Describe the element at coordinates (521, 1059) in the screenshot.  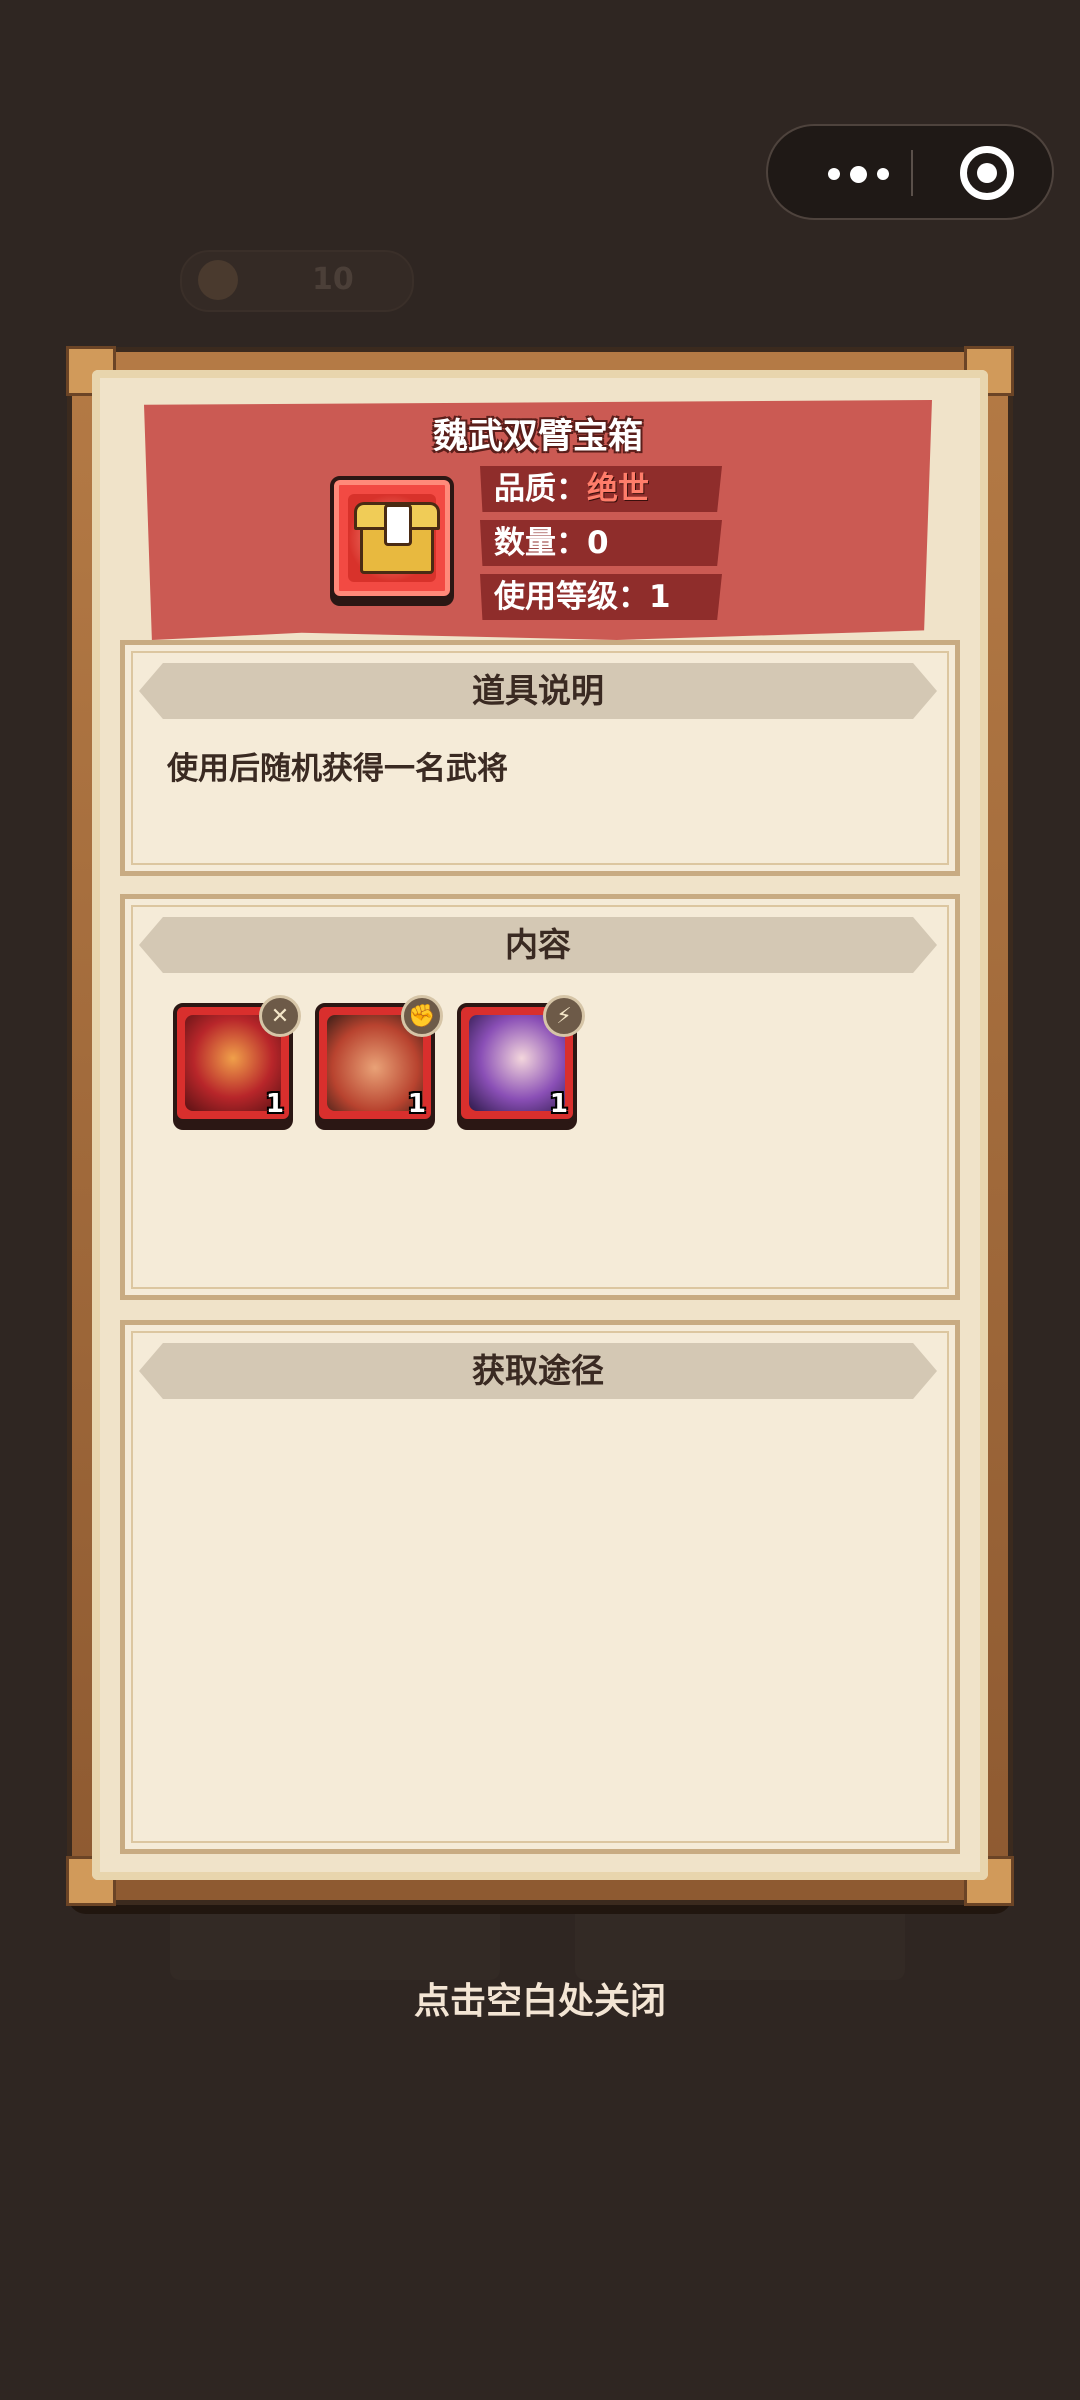
I see `hero-card: ⚡ 1` at that location.